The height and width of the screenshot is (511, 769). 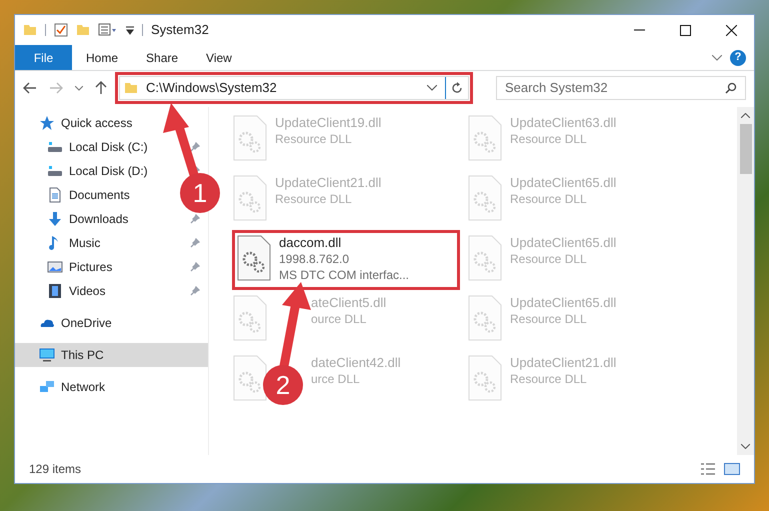 What do you see at coordinates (348, 303) in the screenshot?
I see `file-name: ateClient5.dll` at bounding box center [348, 303].